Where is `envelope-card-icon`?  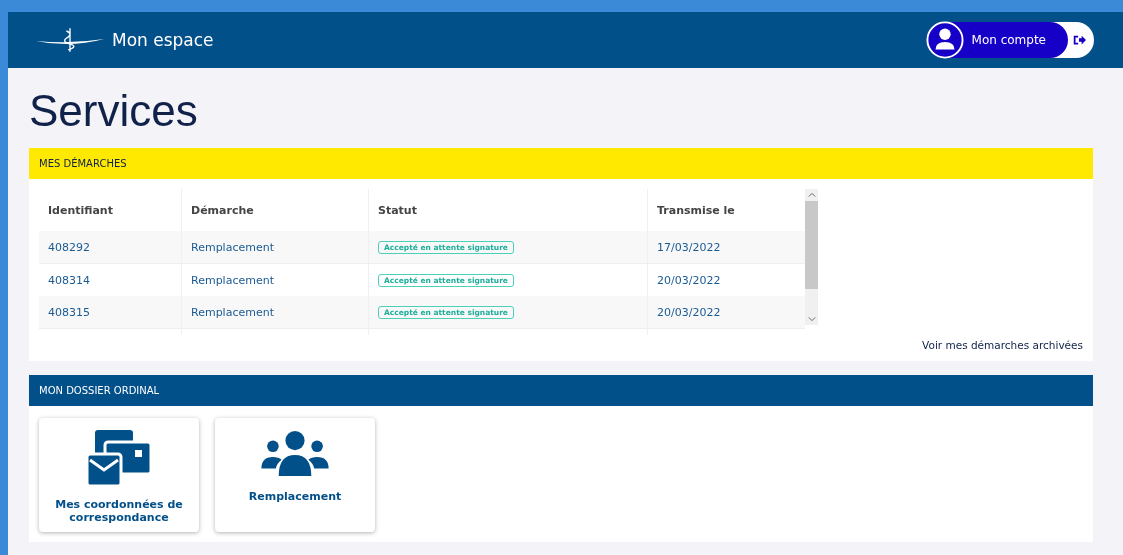
envelope-card-icon is located at coordinates (119, 458).